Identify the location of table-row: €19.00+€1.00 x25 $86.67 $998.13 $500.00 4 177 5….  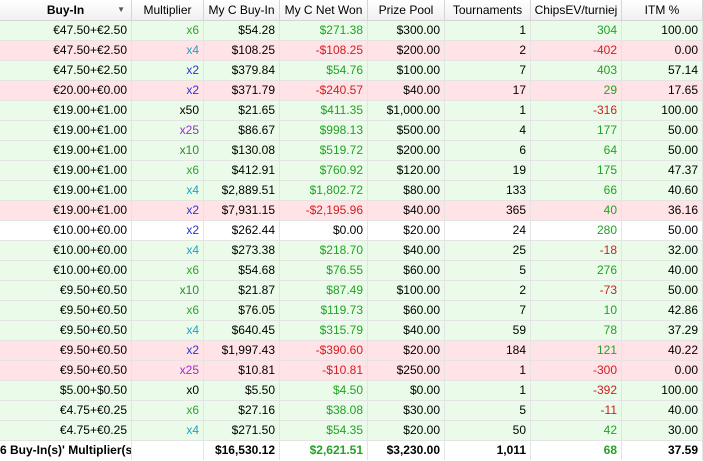
(351, 131).